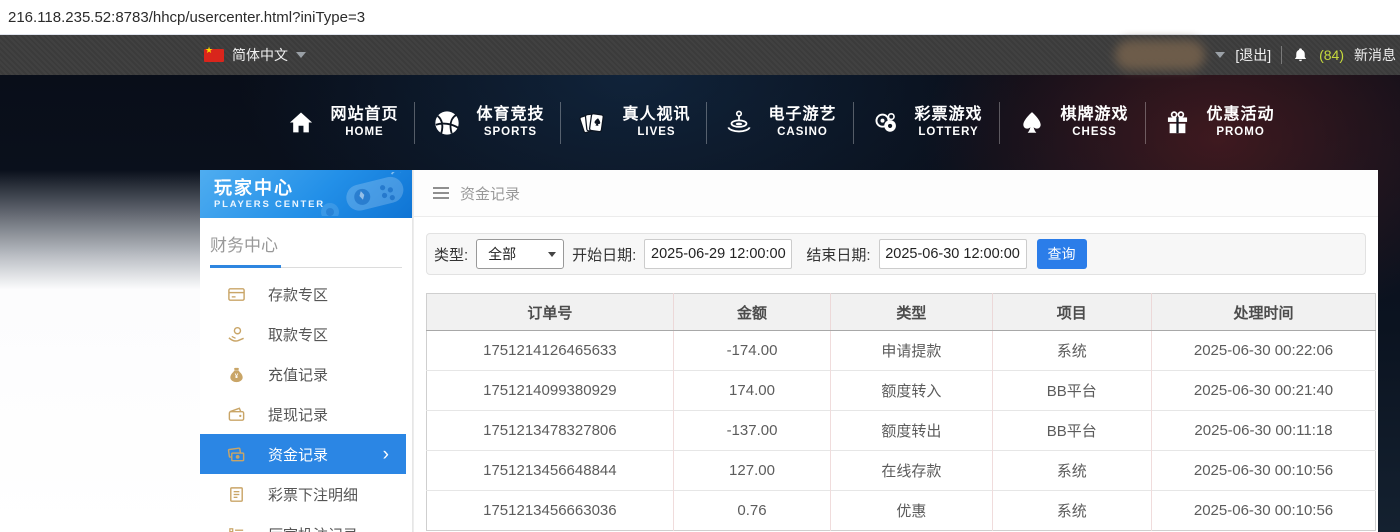  Describe the element at coordinates (911, 350) in the screenshot. I see `cell-type: 申请提款` at that location.